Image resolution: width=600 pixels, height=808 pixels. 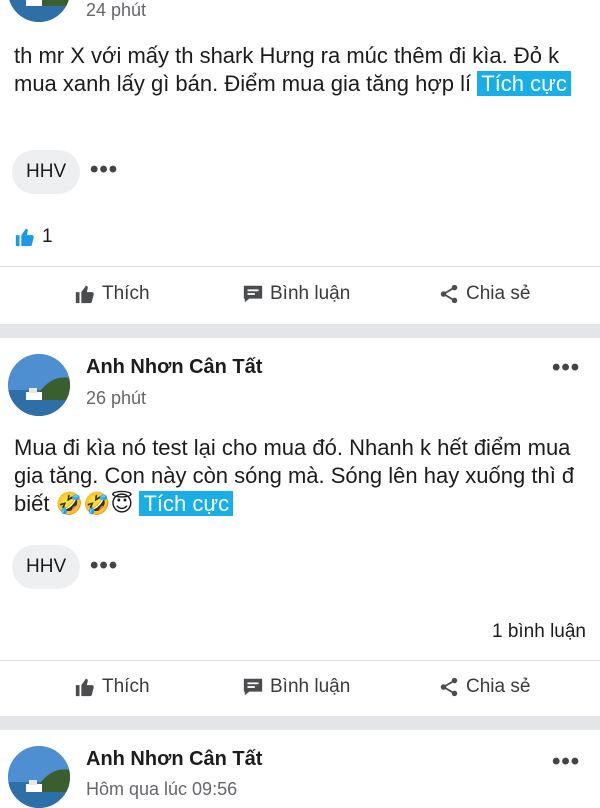 What do you see at coordinates (94, 503) in the screenshot?
I see `emoji-reactions: 🤣🤣😇` at bounding box center [94, 503].